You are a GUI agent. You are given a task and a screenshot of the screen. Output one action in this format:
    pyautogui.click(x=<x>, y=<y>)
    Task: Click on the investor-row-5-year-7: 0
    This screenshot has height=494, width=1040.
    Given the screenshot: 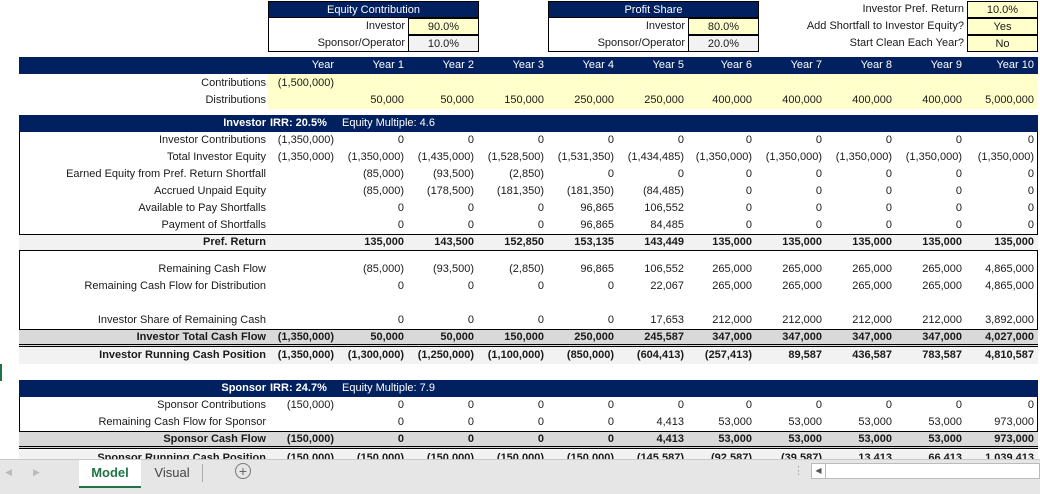 What is the action you would take?
    pyautogui.click(x=791, y=225)
    